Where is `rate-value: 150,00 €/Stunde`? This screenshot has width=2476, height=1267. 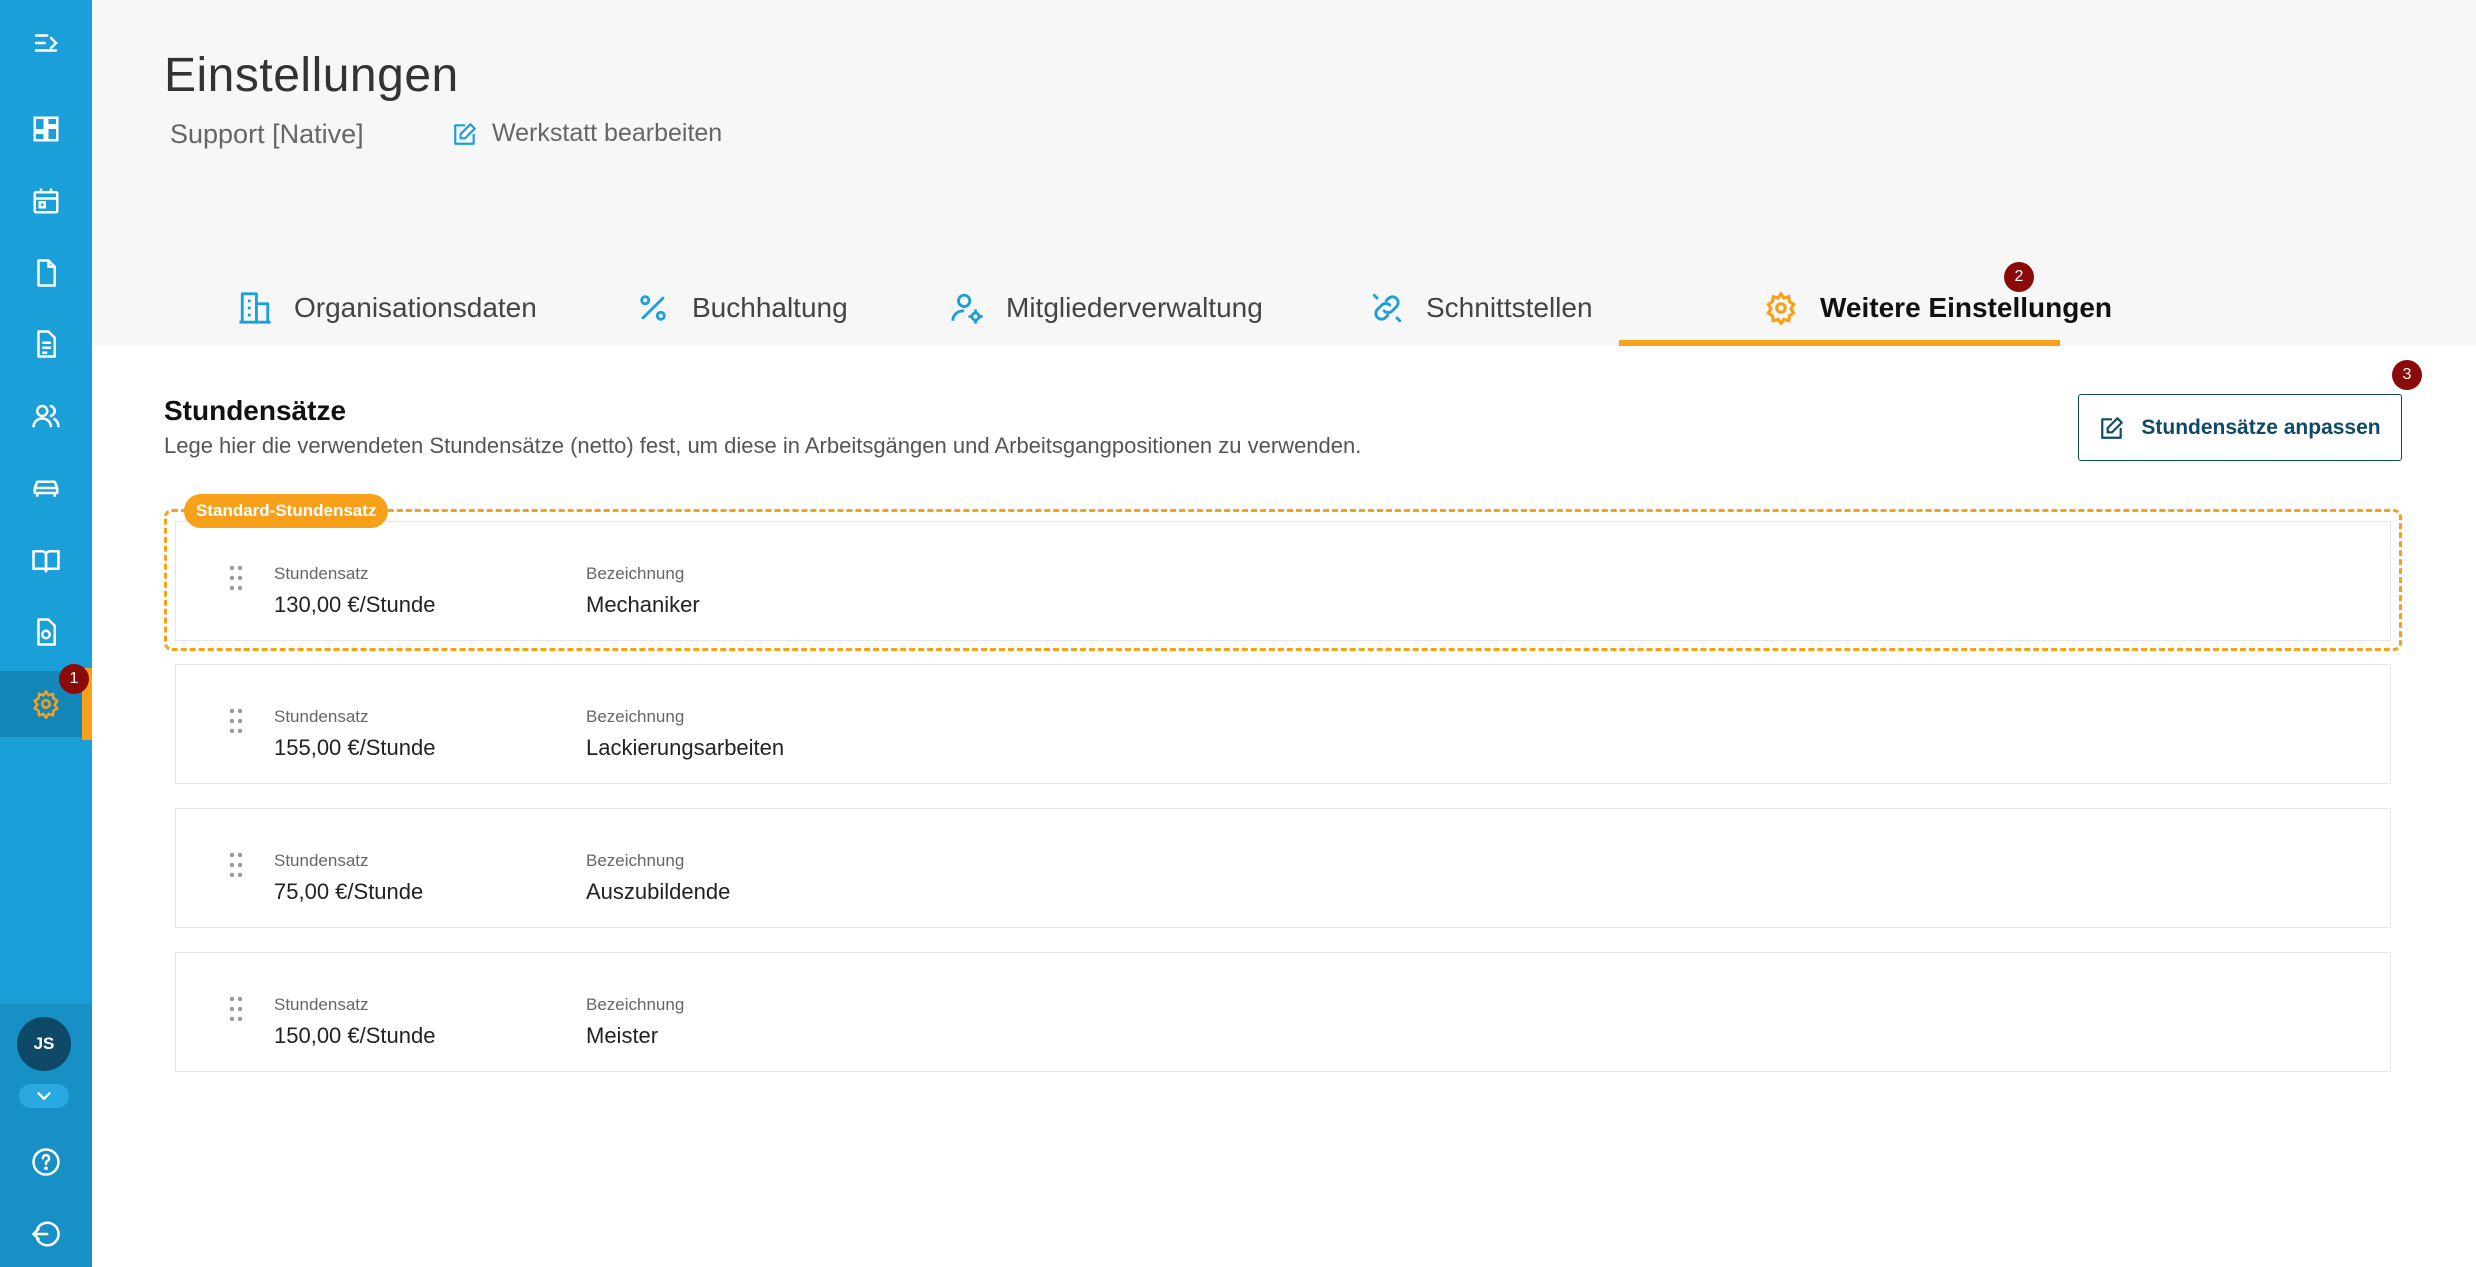
rate-value: 150,00 €/Stunde is located at coordinates (355, 1035).